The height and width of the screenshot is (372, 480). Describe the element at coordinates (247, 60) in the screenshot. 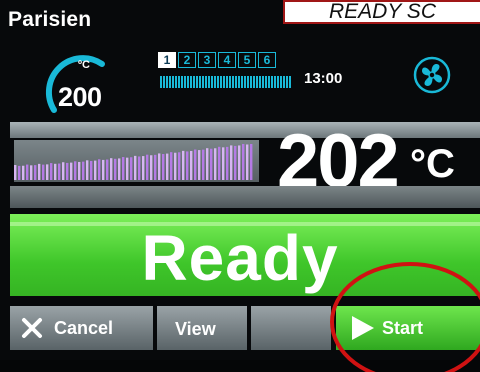

I see `step-5: 5` at that location.